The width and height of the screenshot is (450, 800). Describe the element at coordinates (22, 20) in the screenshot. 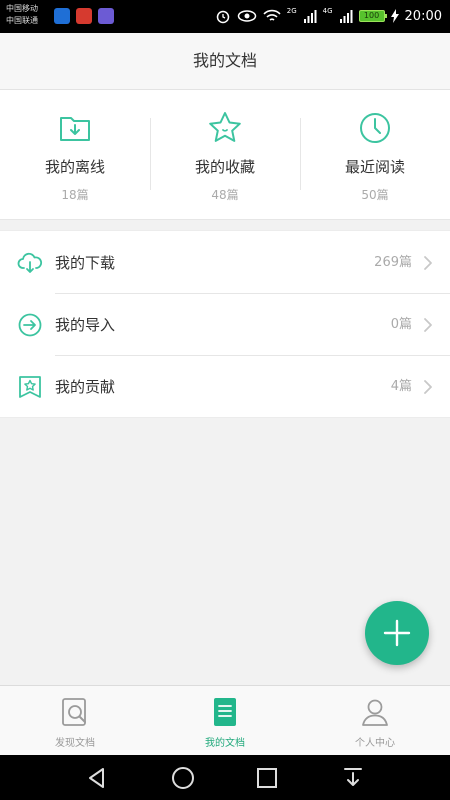

I see `carrier-2: 中国联通` at that location.